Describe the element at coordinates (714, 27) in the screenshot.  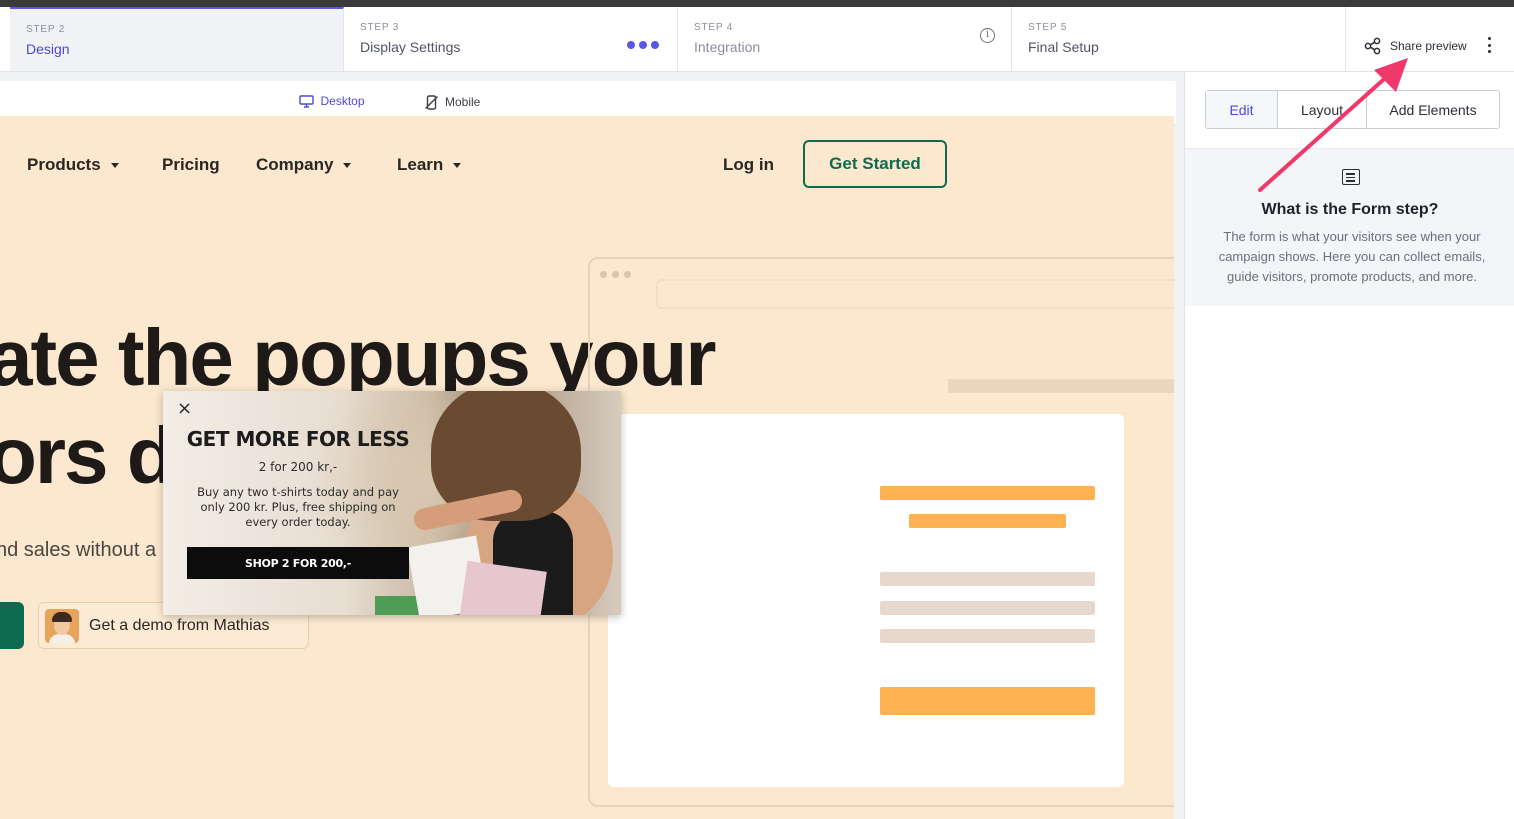
I see `step-number: STEP 4` at that location.